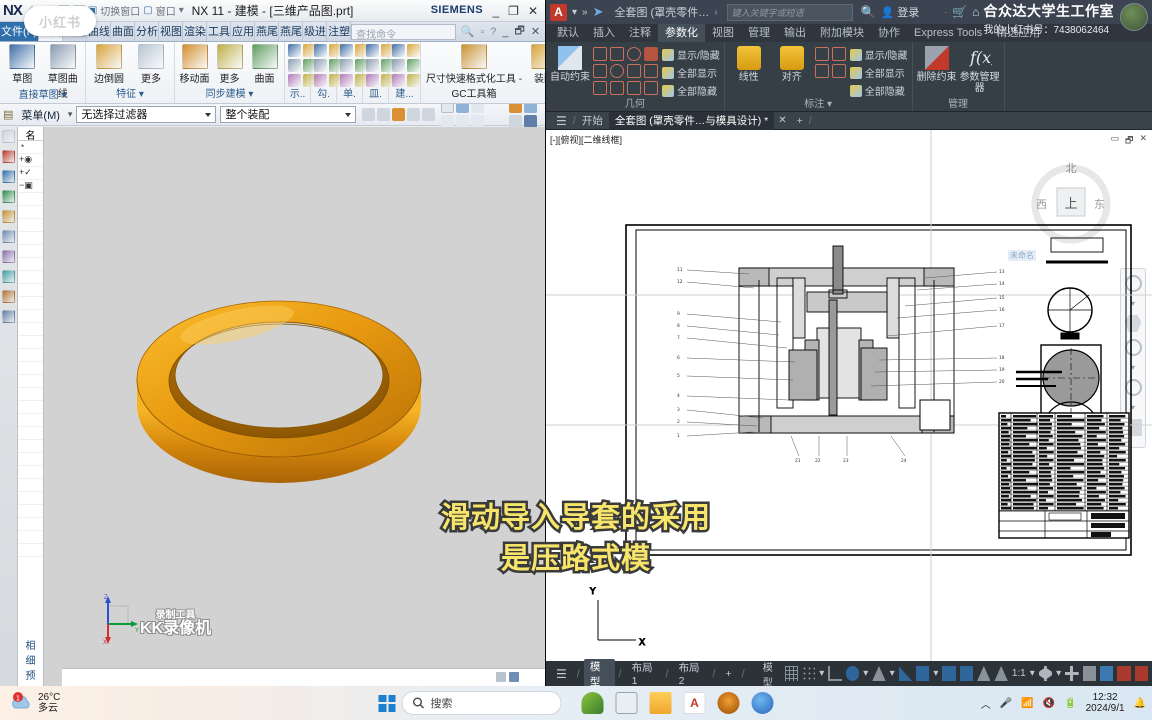  Describe the element at coordinates (414, 114) in the screenshot. I see `snap-point-icon` at that location.